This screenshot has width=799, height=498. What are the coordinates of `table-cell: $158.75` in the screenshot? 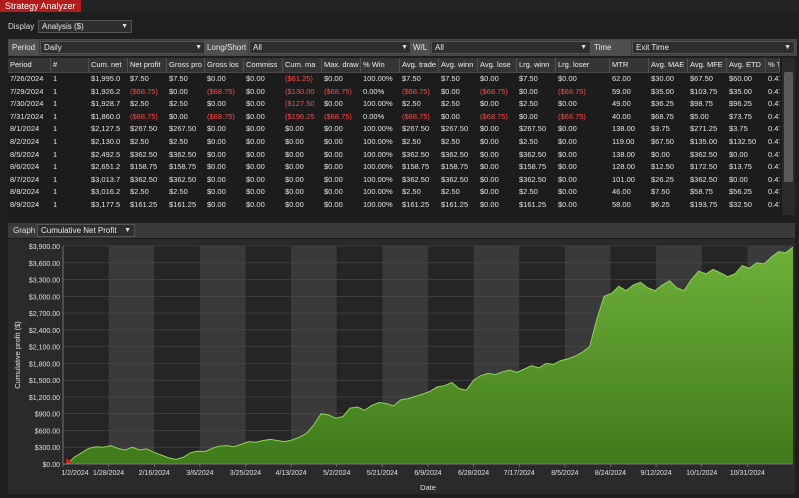 It's located at (533, 167).